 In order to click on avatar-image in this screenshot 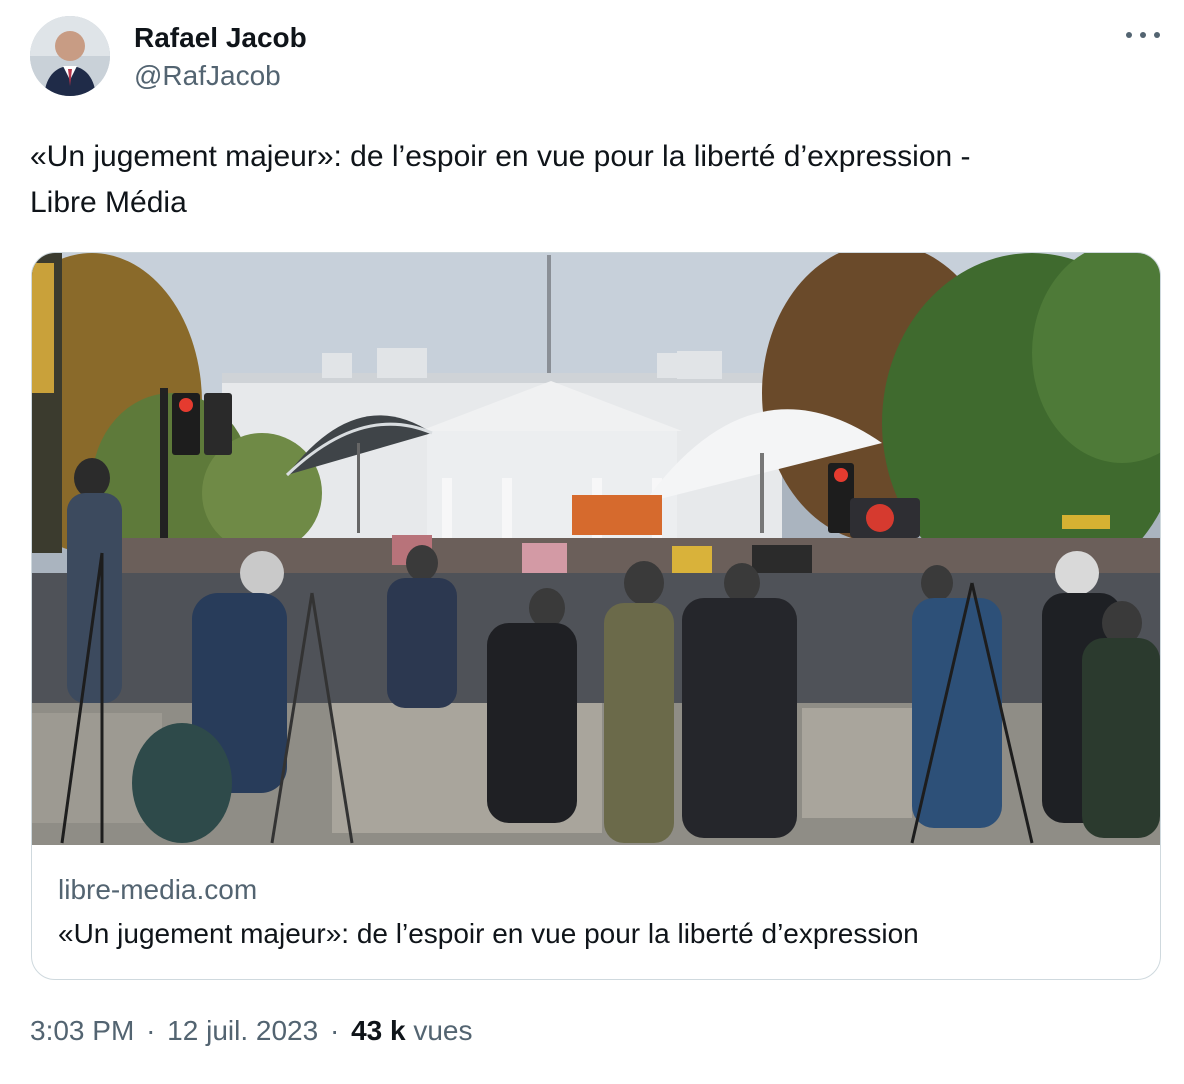, I will do `click(70, 56)`.